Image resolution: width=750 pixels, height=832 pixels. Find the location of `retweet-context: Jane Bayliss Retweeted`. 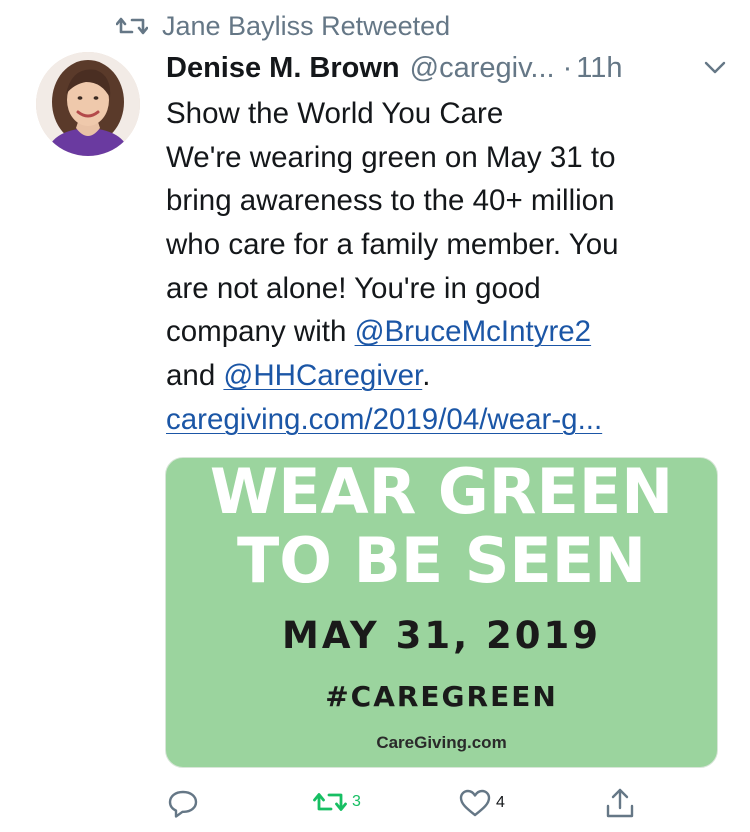

retweet-context: Jane Bayliss Retweeted is located at coordinates (283, 26).